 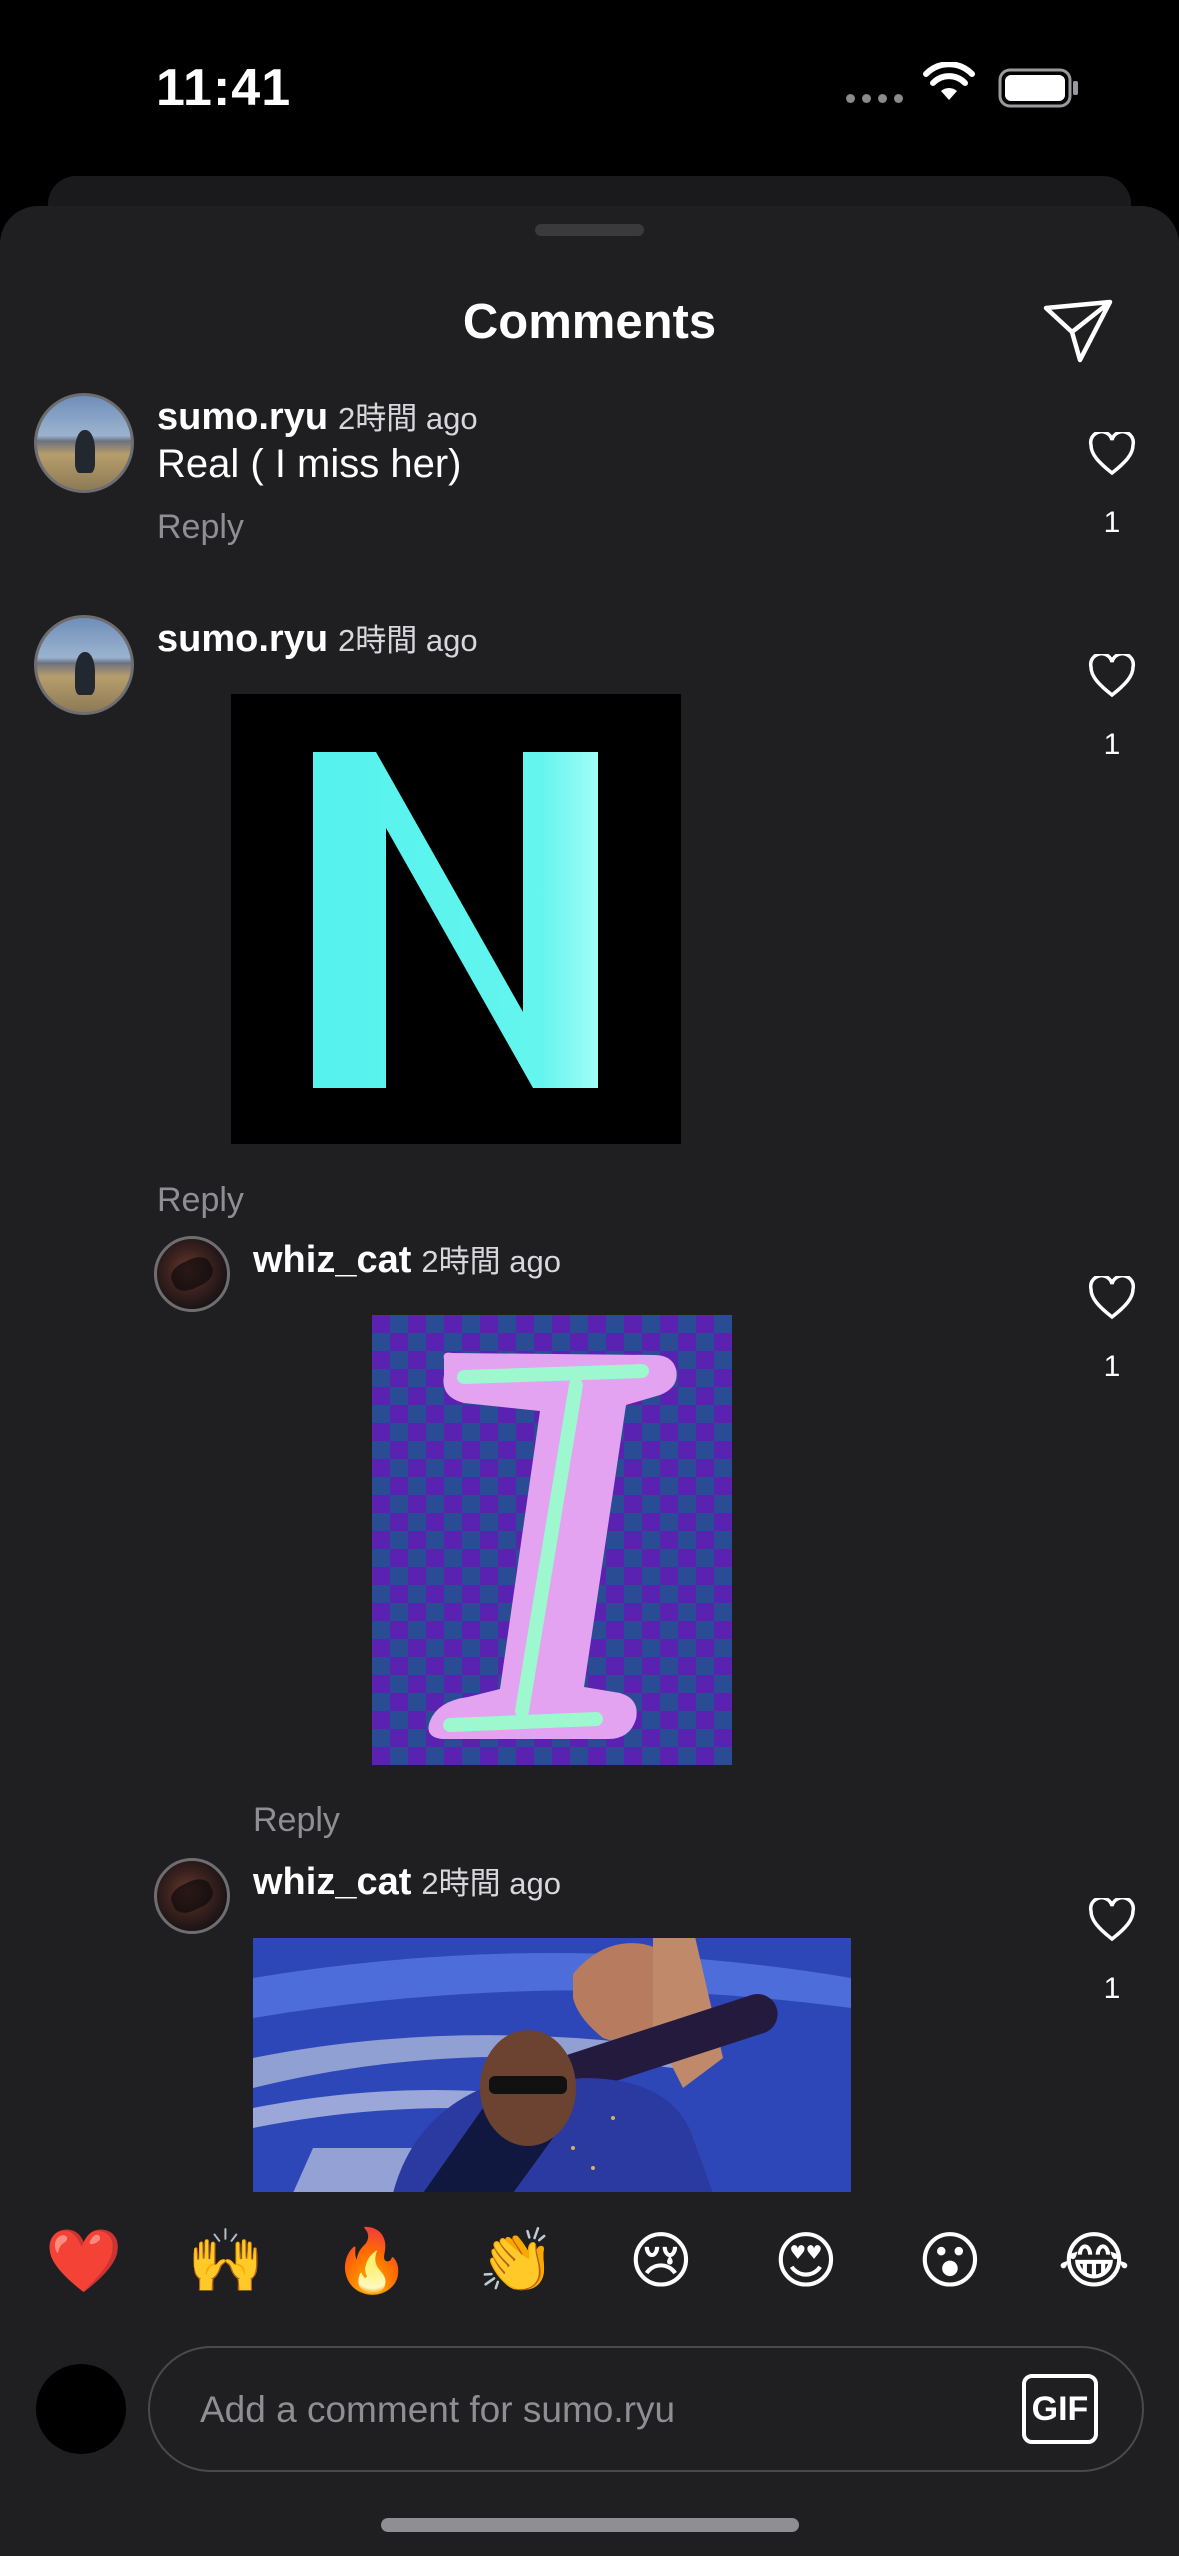 I want to click on waving-man-gif-image, so click(x=552, y=2065).